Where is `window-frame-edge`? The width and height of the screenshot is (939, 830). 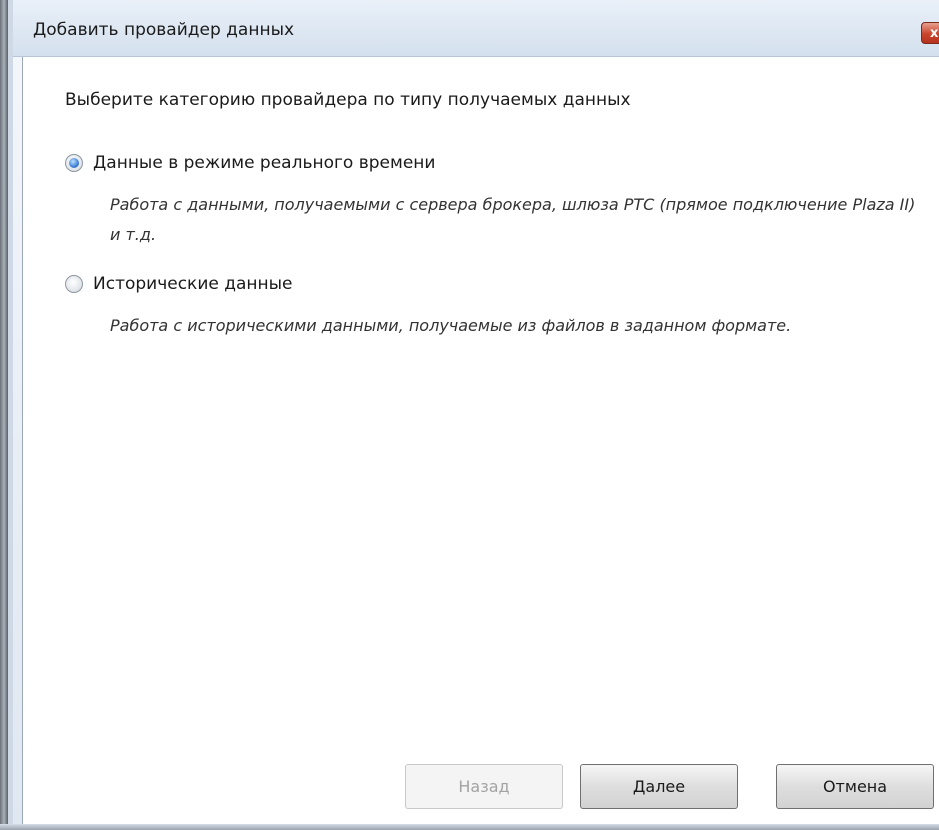
window-frame-edge is located at coordinates (4, 415).